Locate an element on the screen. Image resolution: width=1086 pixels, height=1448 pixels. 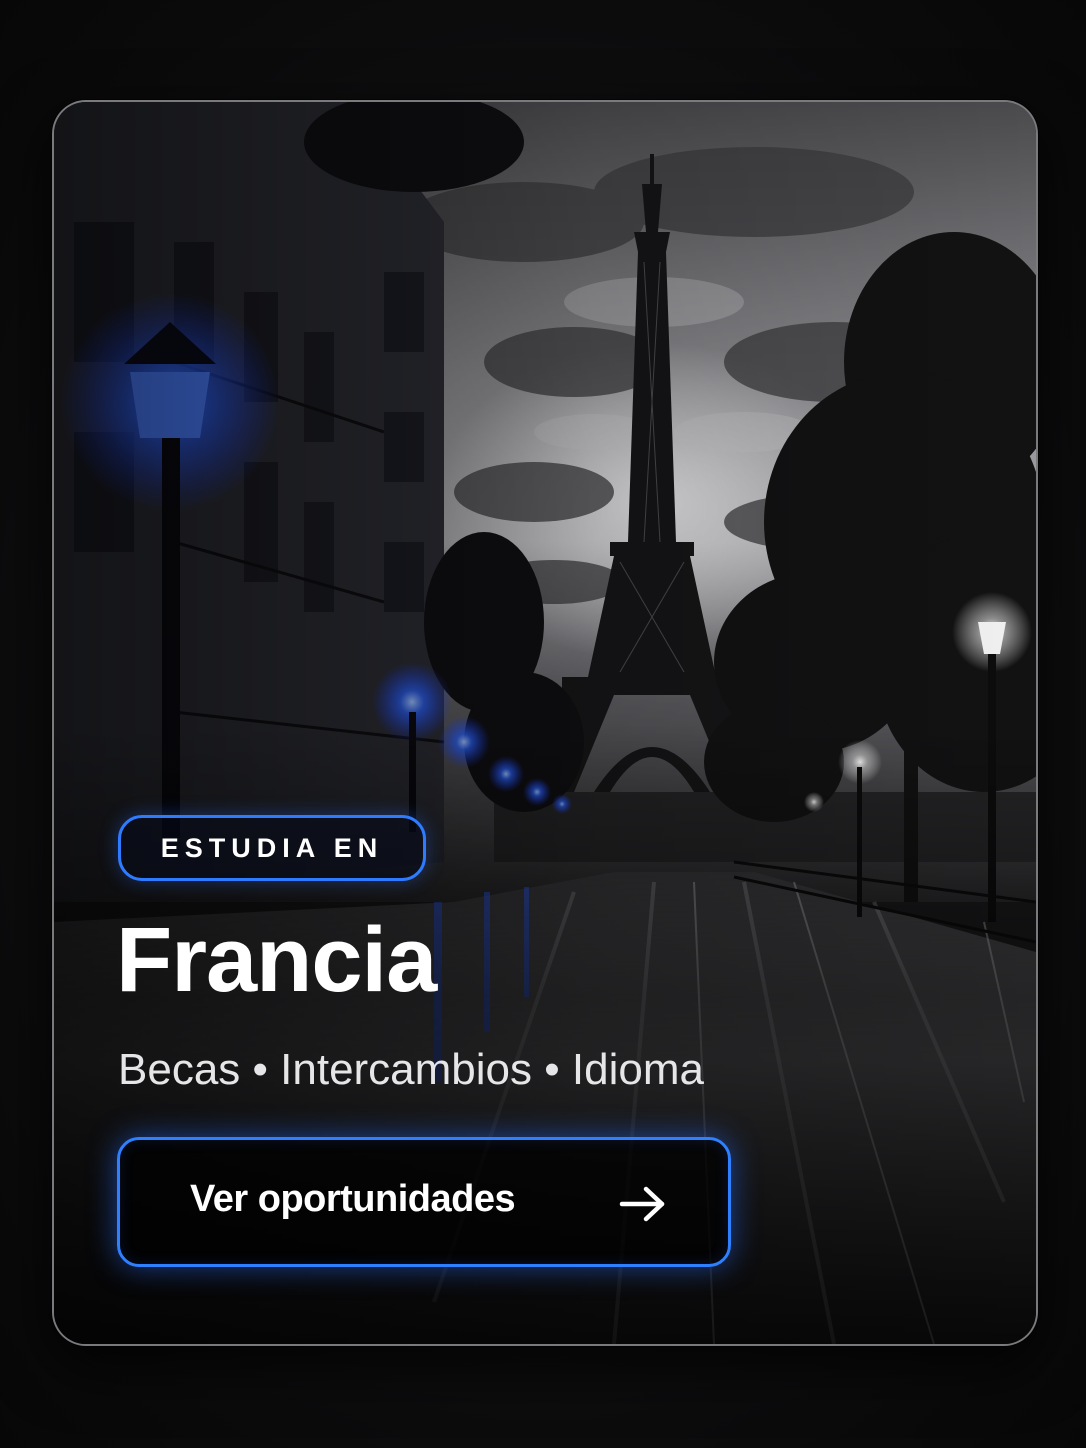
view-opportunities-button: Ver oportunidades is located at coordinates (424, 1202).